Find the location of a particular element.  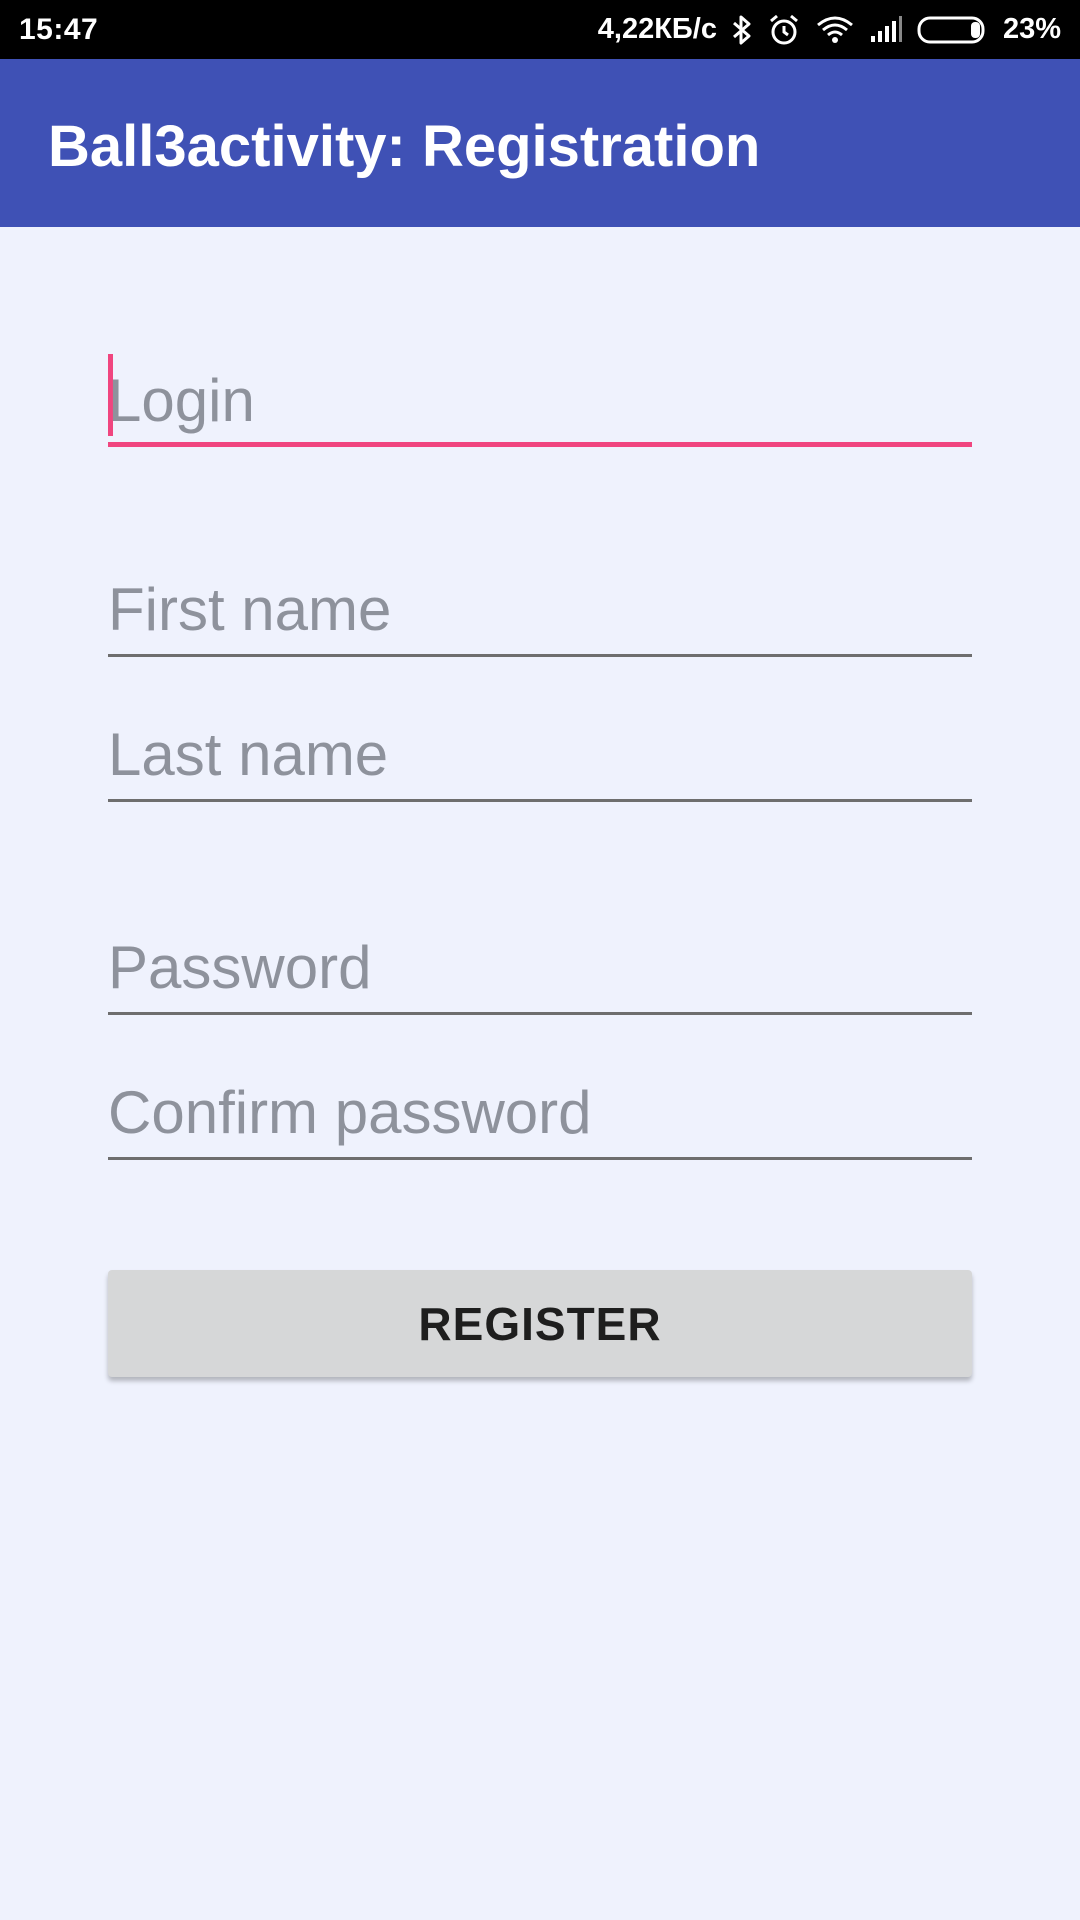

last-name-field: Last name is located at coordinates (540, 758).